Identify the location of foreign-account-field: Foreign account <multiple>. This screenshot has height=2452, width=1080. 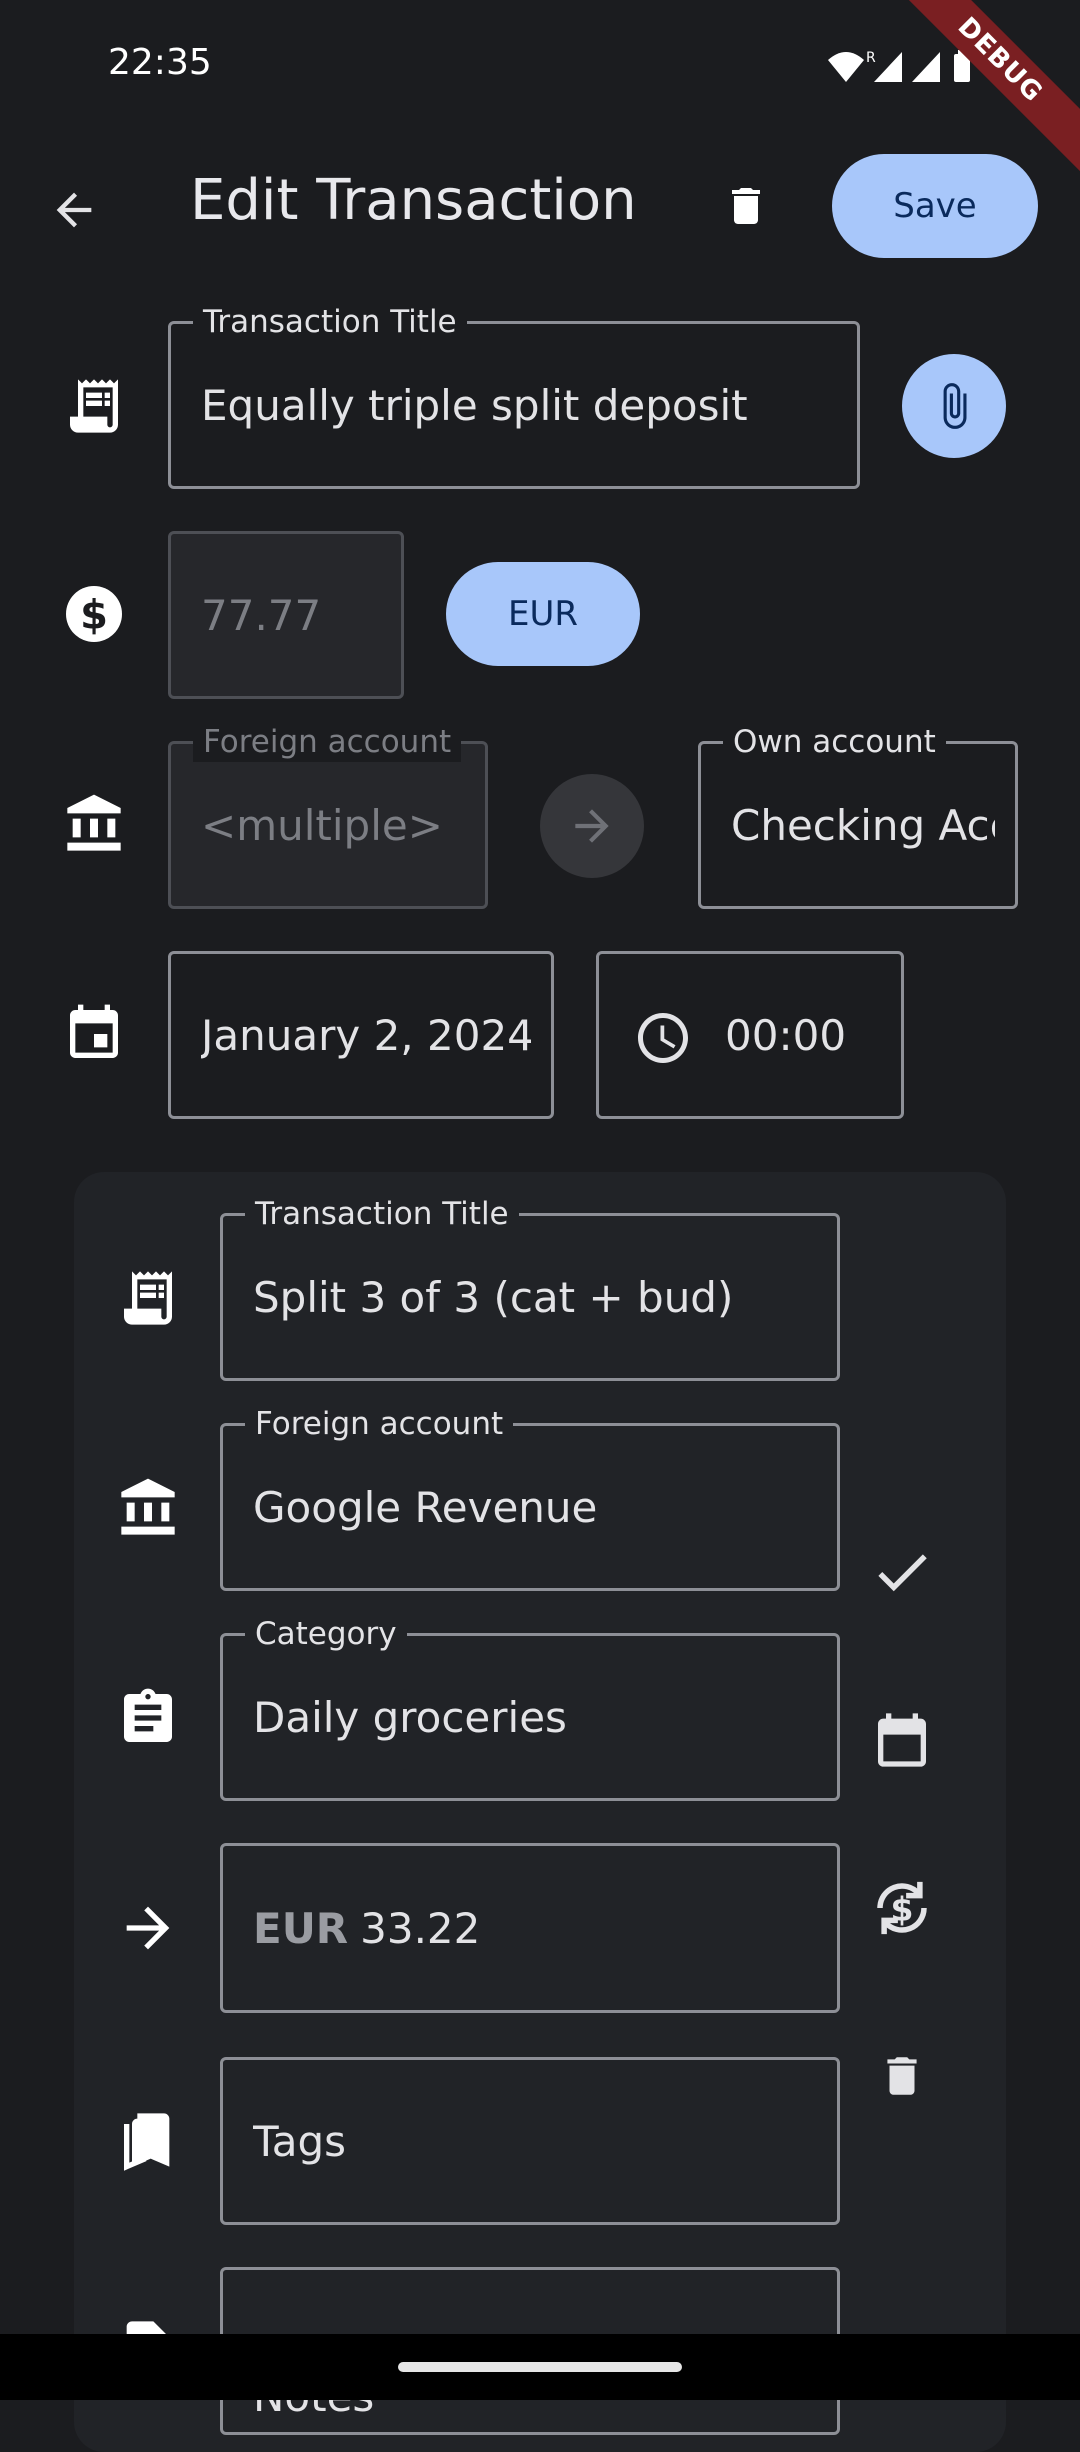
(328, 815).